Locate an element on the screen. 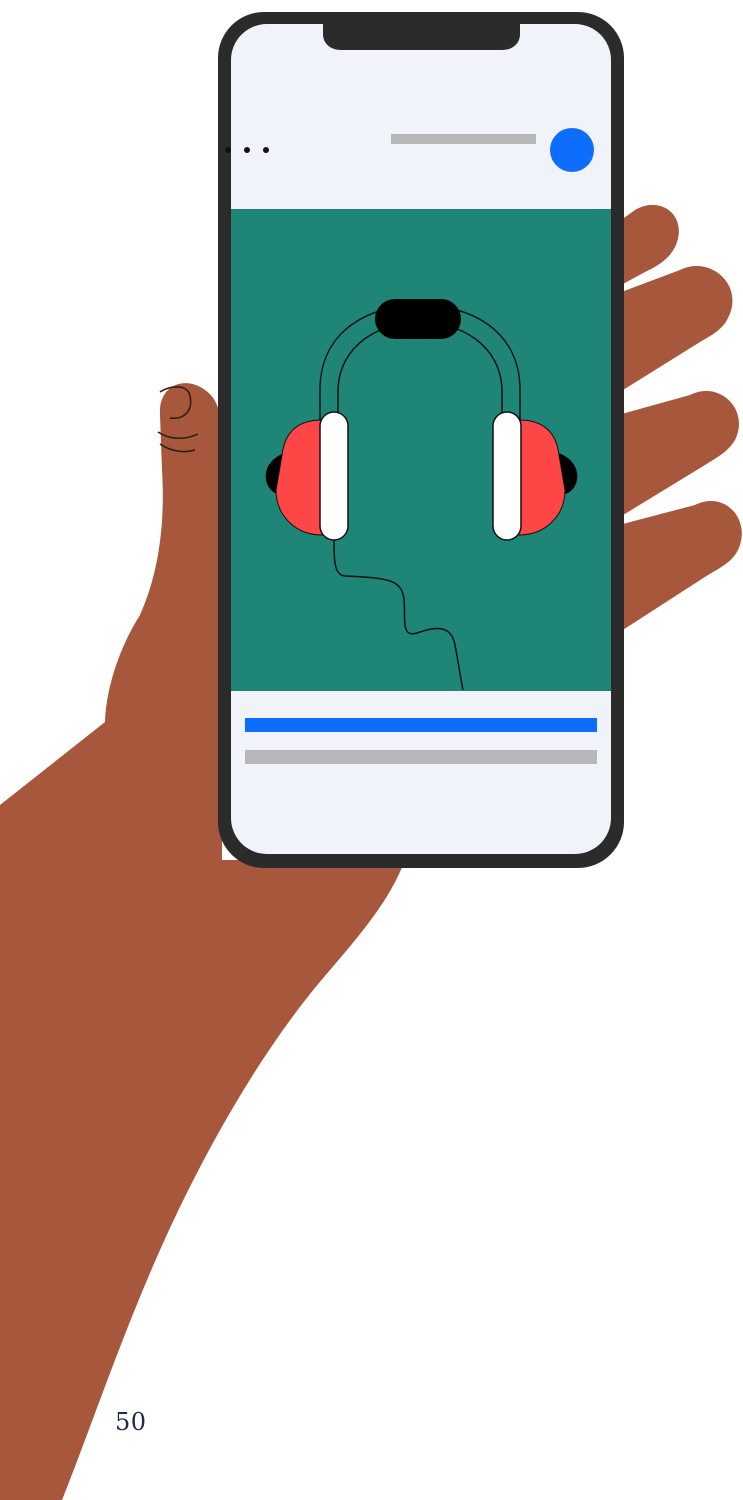 Image resolution: width=743 pixels, height=1500 pixels. phone-notch is located at coordinates (421, 36).